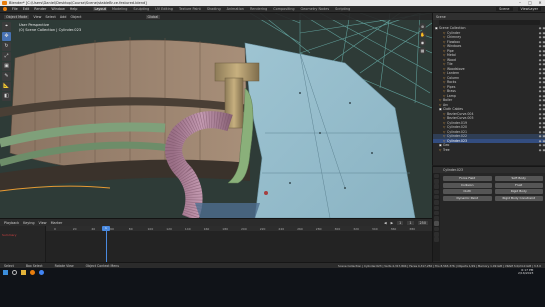  What do you see at coordinates (436, 202) in the screenshot?
I see `world-tab-icon` at bounding box center [436, 202].